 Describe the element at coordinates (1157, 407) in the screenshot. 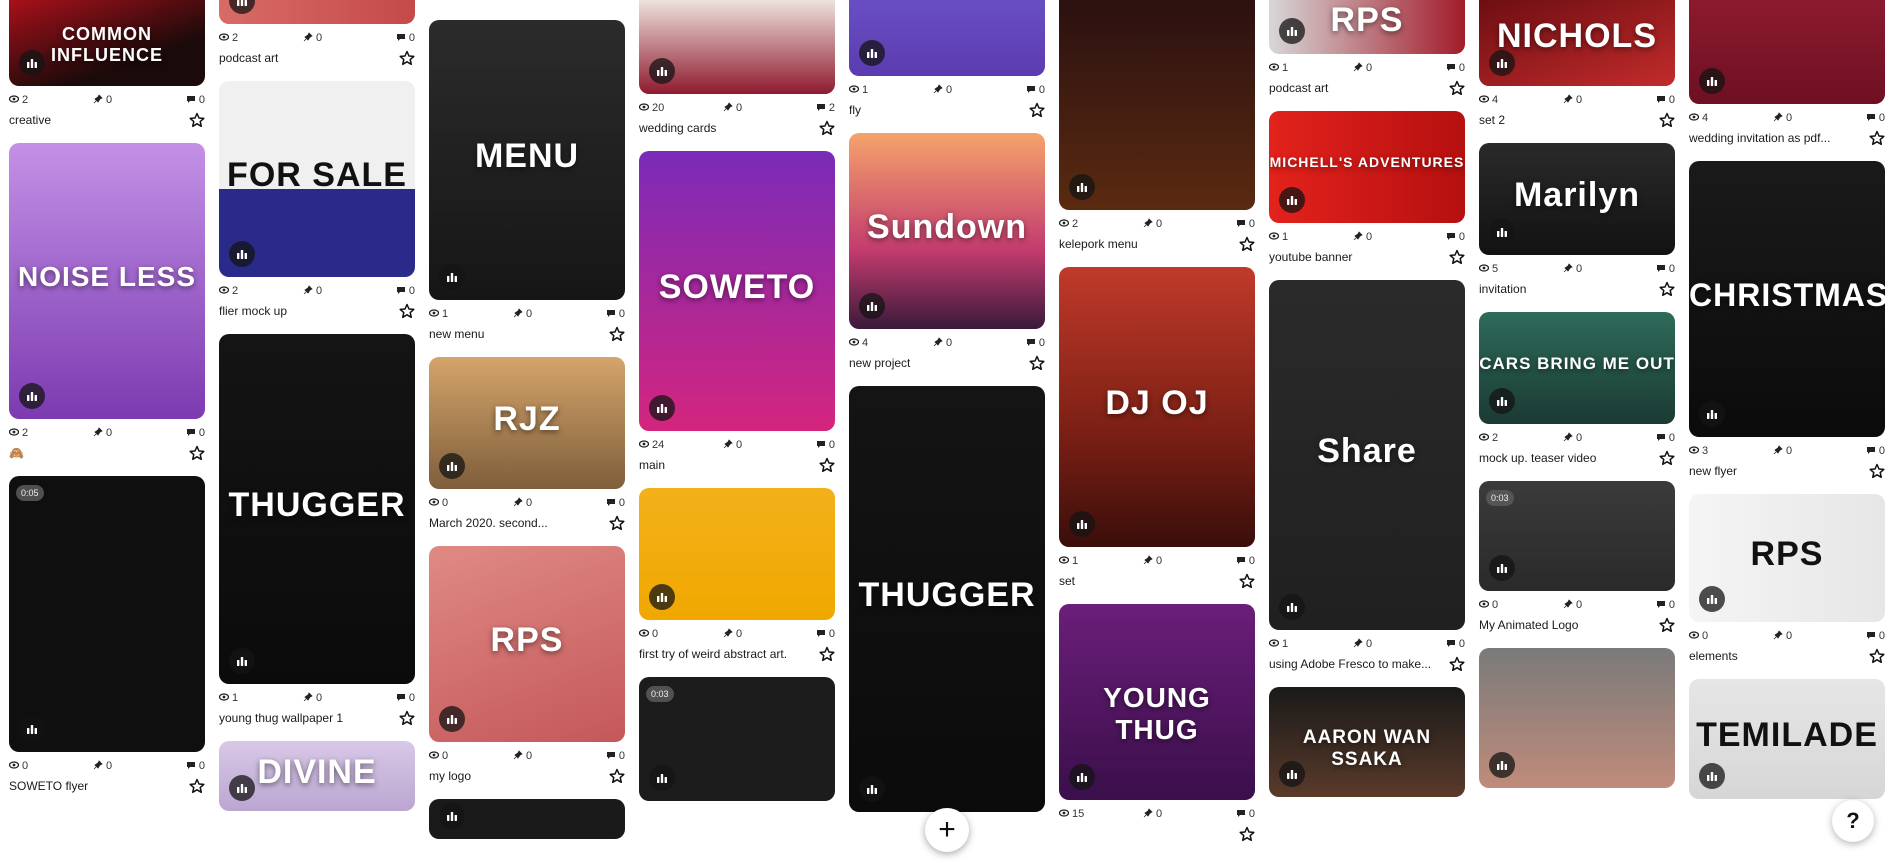

I see `project-thumbnail: DJ OJ` at that location.